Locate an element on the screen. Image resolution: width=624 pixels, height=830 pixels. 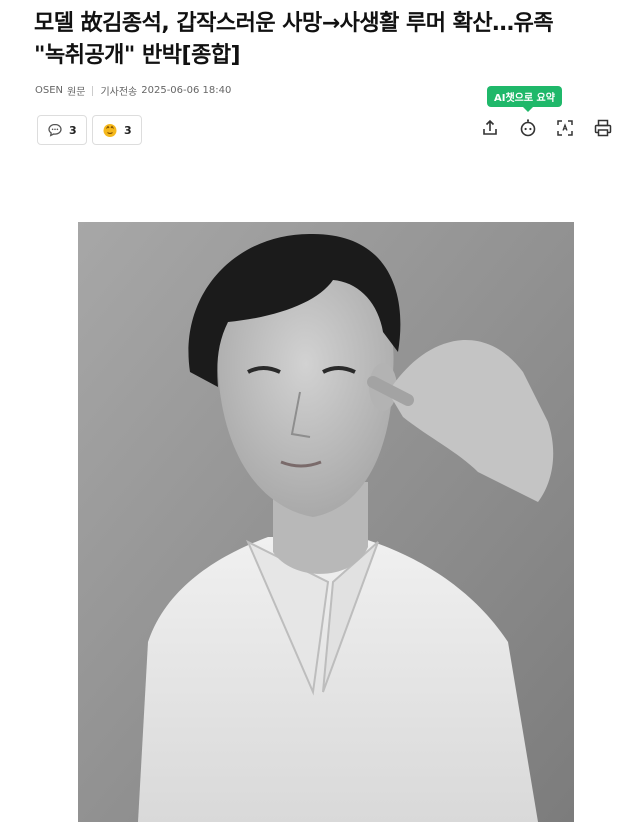
share-button is located at coordinates (490, 130).